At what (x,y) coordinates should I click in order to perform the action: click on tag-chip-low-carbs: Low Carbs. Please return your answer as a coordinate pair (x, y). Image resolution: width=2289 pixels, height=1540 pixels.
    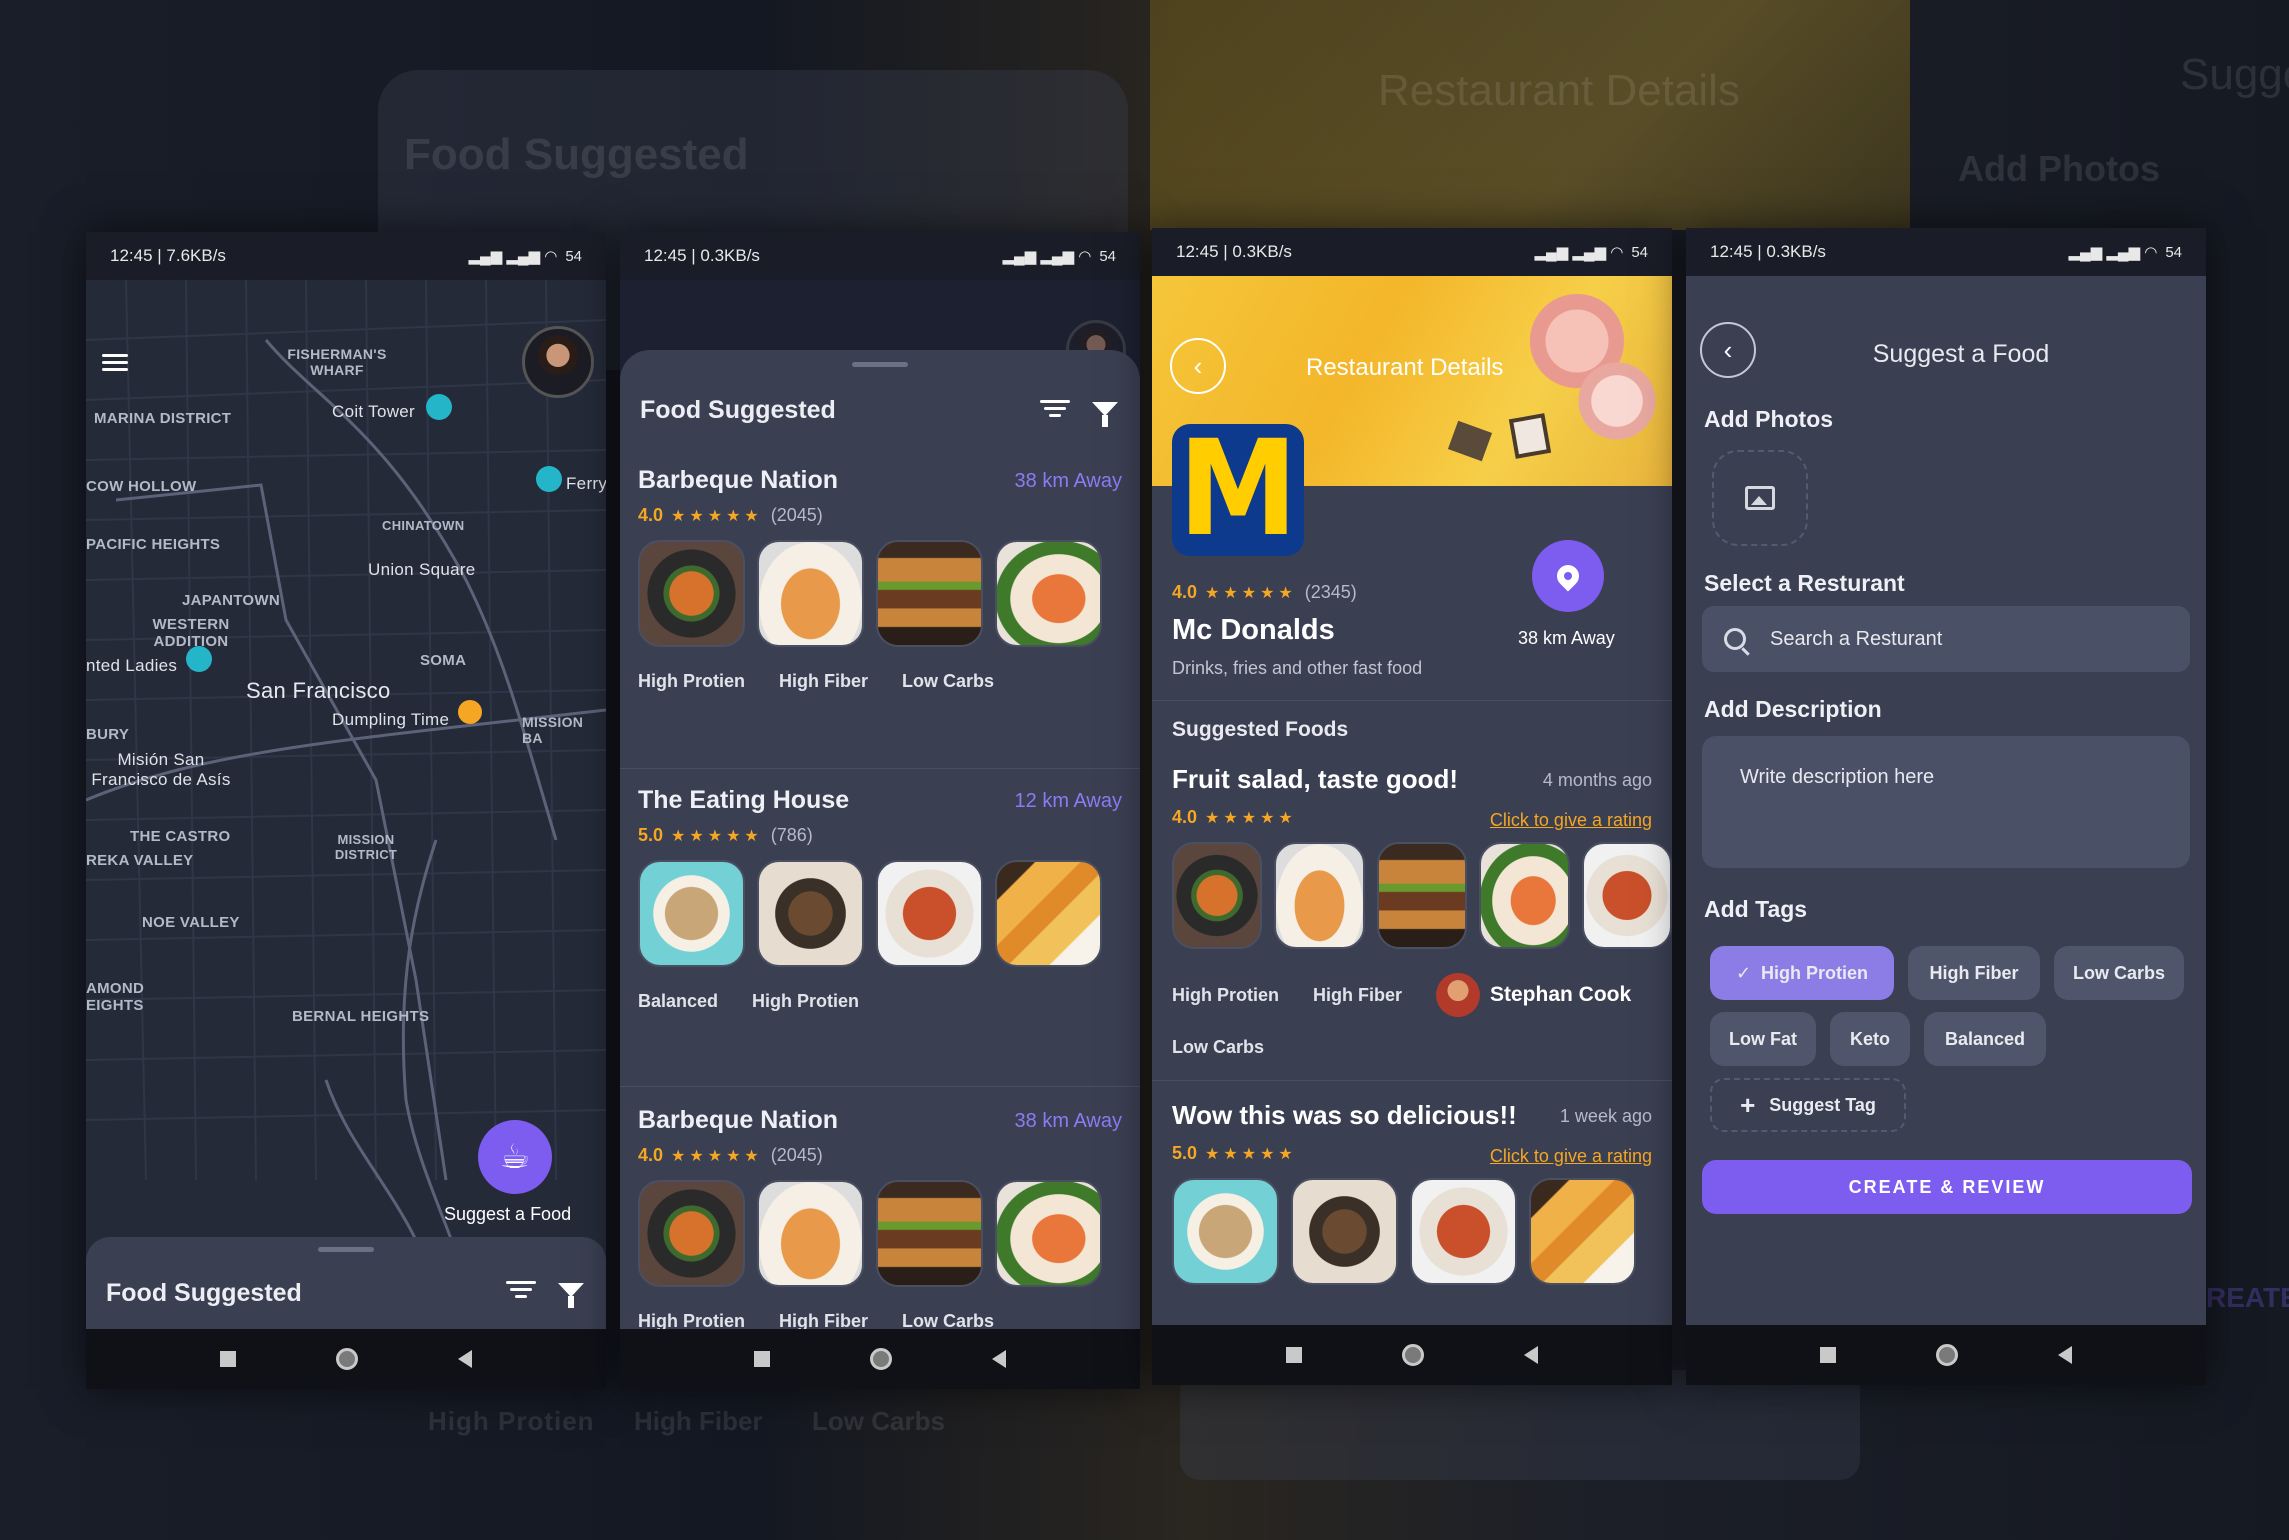
    Looking at the image, I should click on (2119, 973).